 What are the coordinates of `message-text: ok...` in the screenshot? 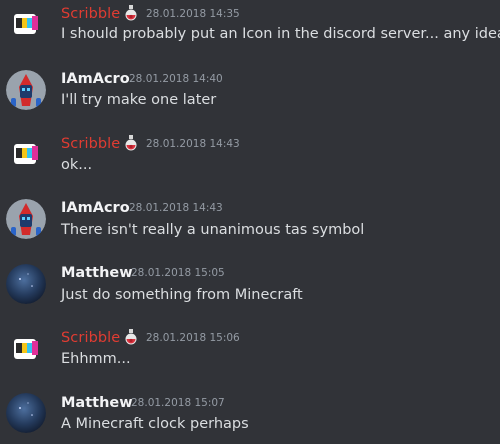 It's located at (77, 165).